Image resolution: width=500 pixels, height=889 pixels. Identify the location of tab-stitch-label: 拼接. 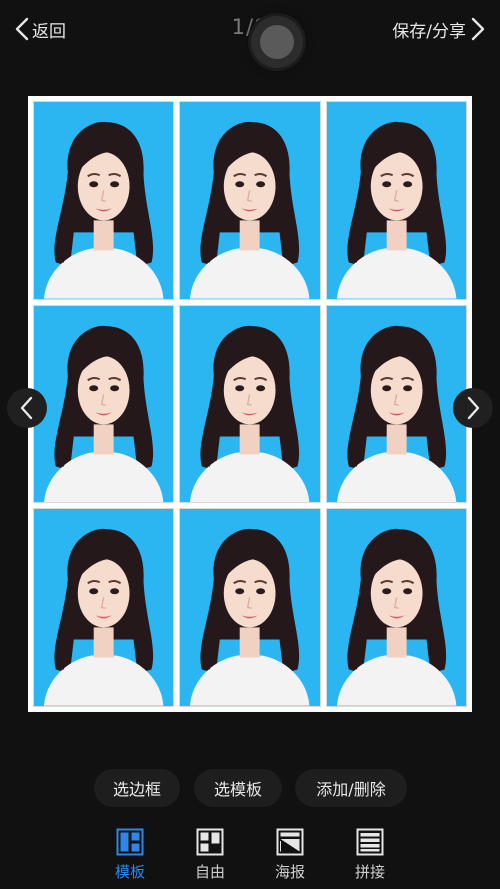
(369, 872).